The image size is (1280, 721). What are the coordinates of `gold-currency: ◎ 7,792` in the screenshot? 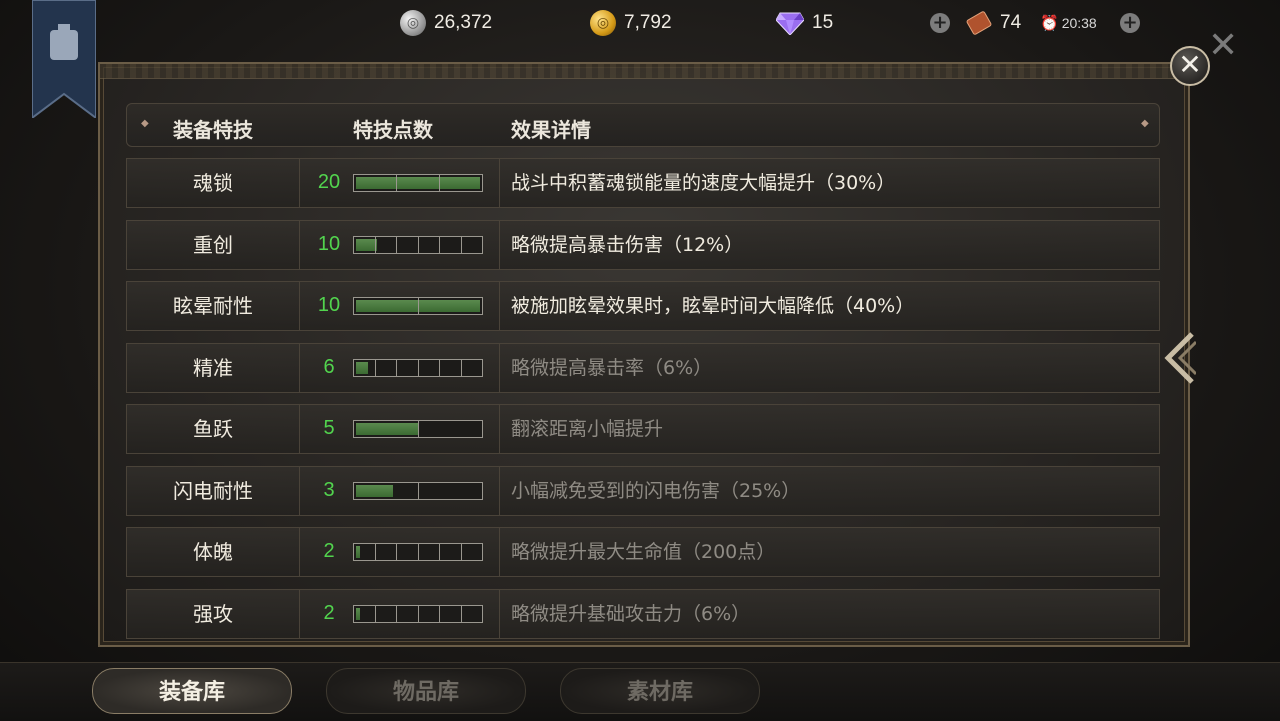 It's located at (631, 23).